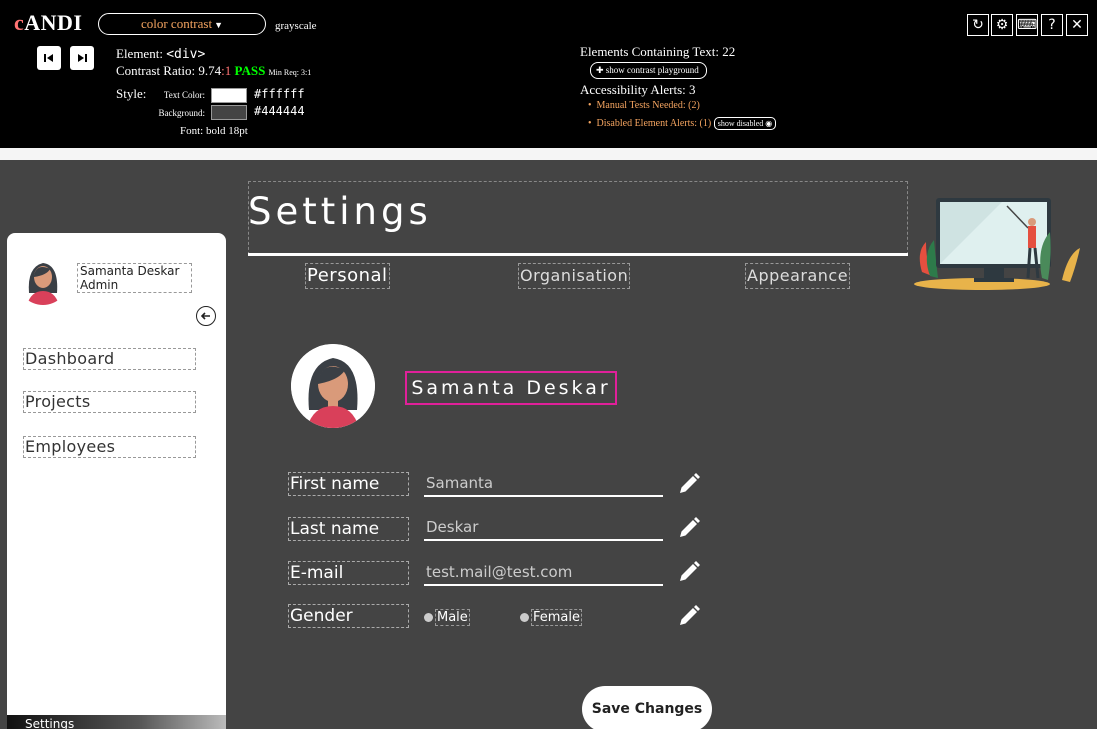  Describe the element at coordinates (658, 51) in the screenshot. I see `elements-count: Elements Containing Text: 22` at that location.